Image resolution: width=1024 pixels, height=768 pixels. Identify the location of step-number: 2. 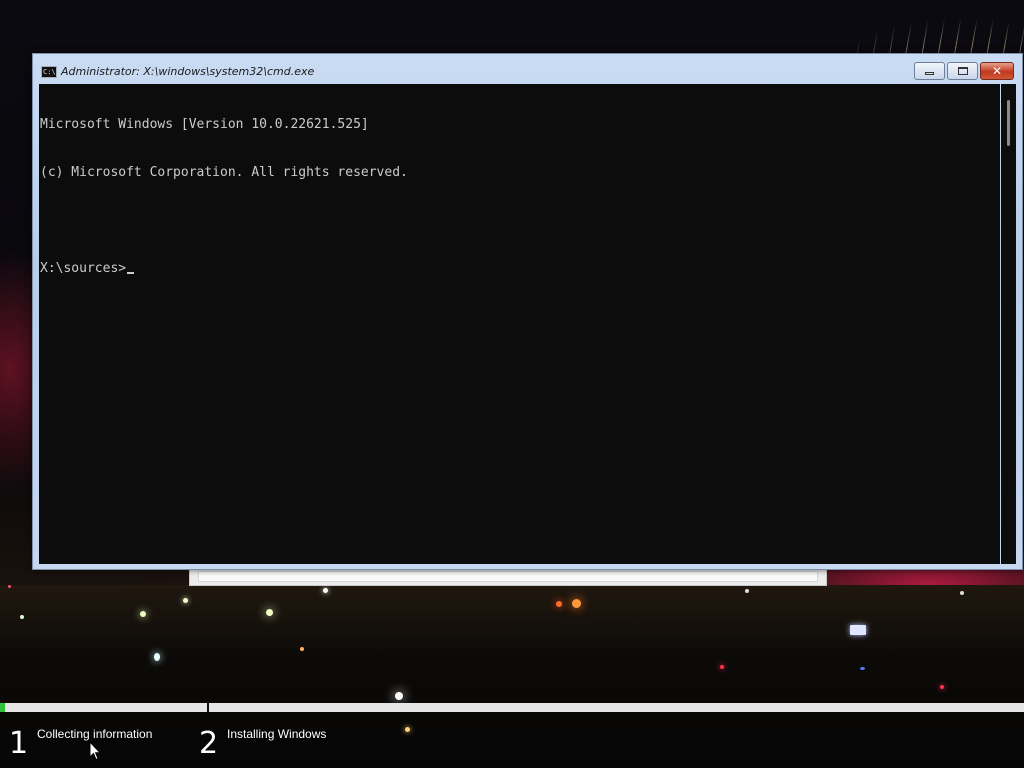
(209, 743).